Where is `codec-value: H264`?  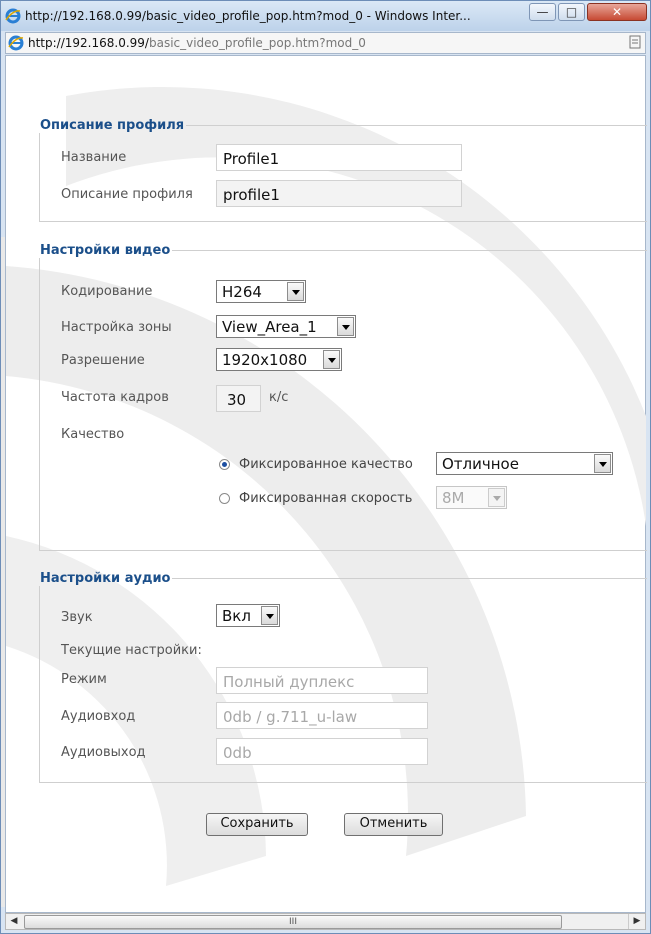
codec-value: H264 is located at coordinates (242, 292).